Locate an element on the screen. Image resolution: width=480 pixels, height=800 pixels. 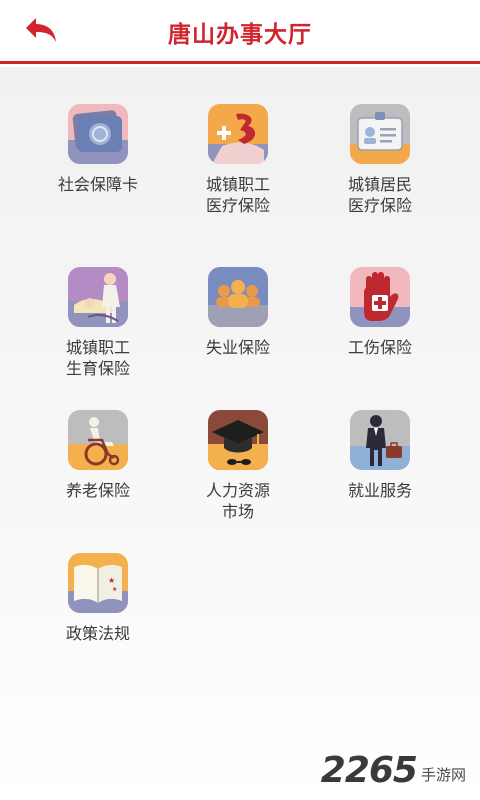
tile-label: 失业保险 is located at coordinates (237, 347).